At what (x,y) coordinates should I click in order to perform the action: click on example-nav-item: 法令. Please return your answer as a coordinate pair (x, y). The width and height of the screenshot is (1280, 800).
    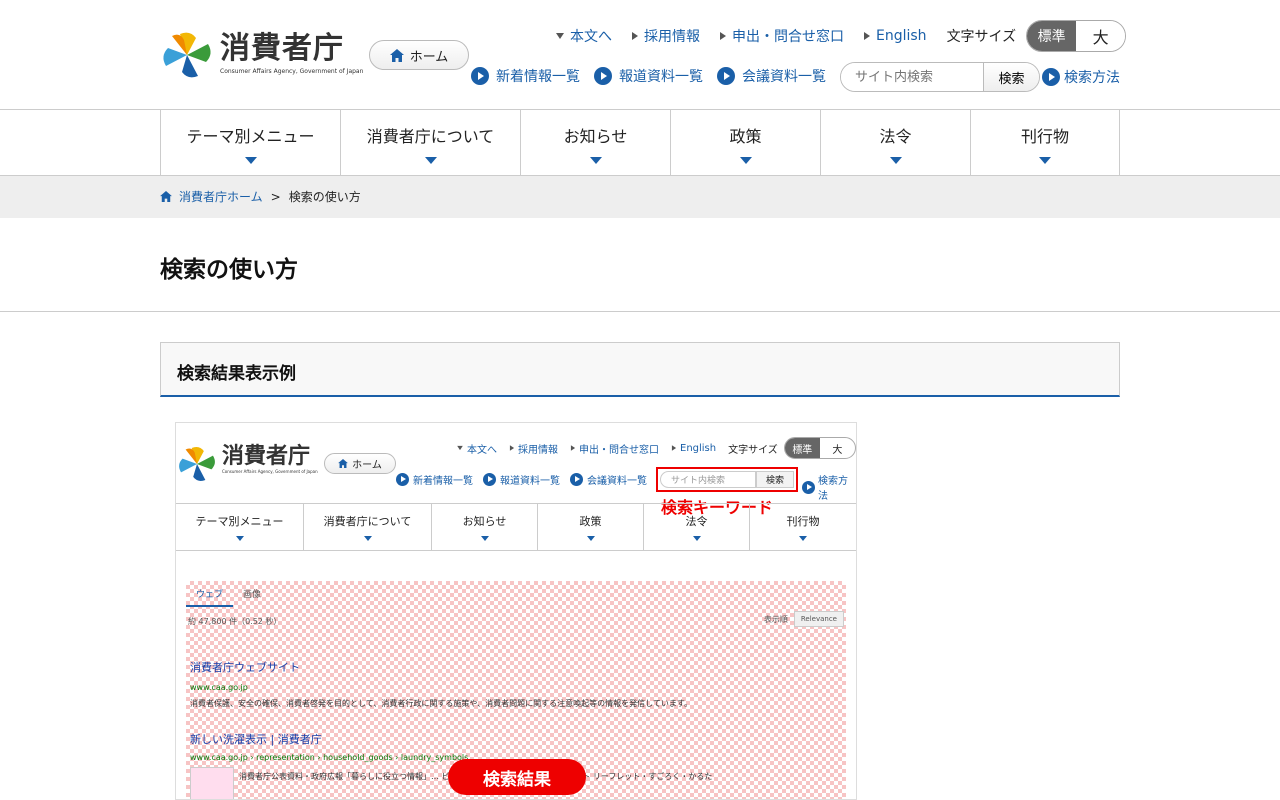
    Looking at the image, I should click on (697, 527).